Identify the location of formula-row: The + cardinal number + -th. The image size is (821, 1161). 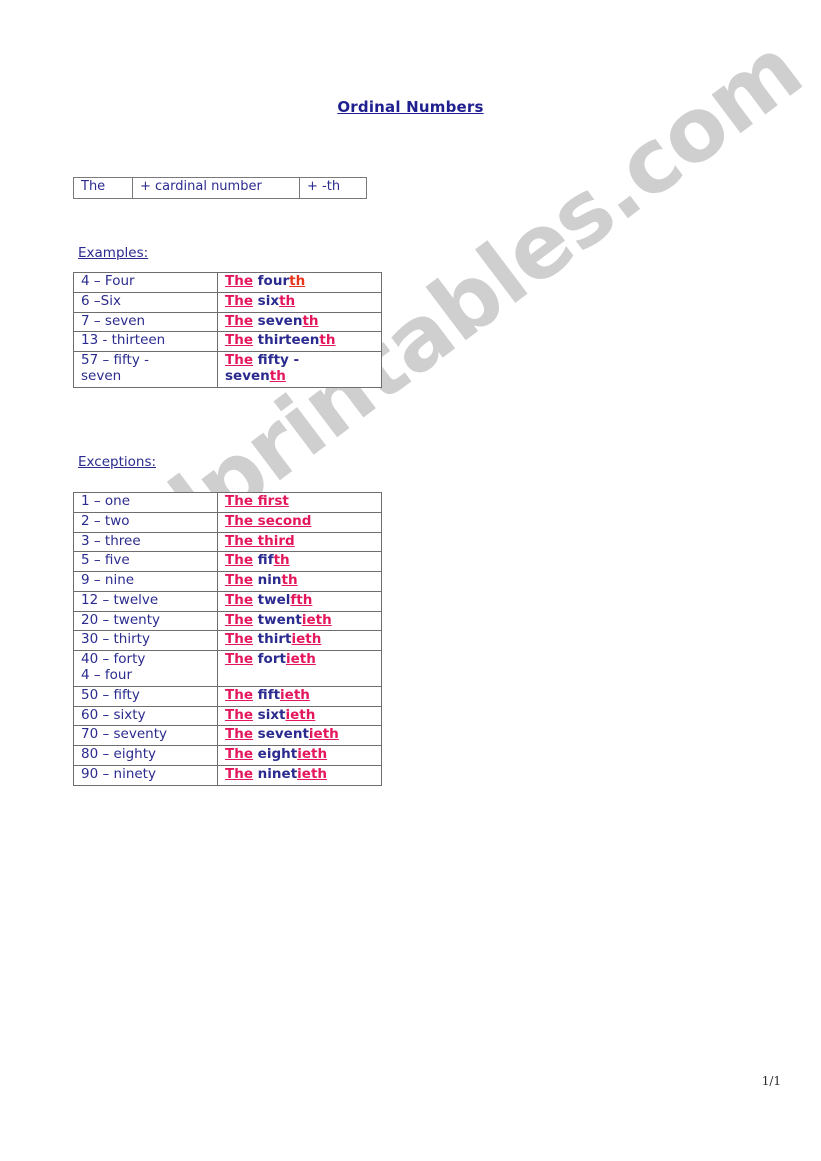
(220, 188).